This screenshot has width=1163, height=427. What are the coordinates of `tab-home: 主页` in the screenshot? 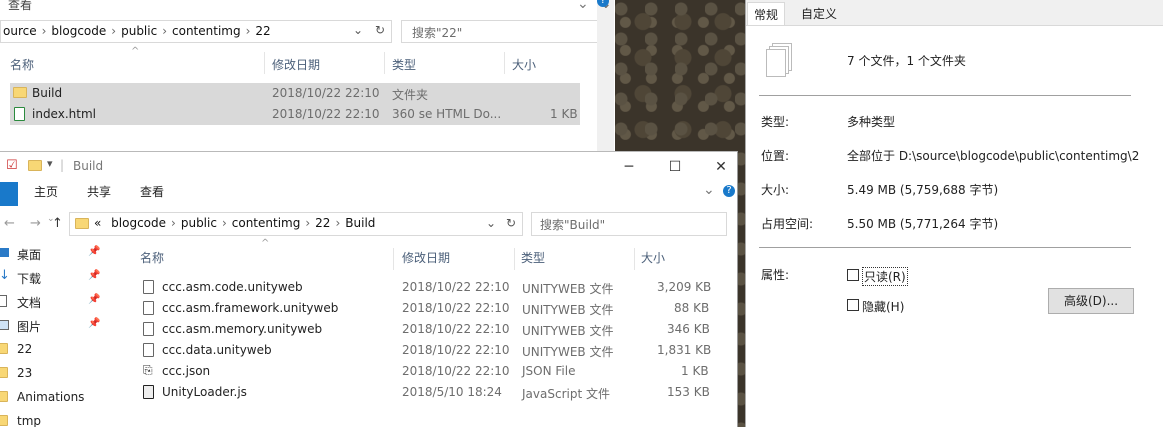 It's located at (46, 191).